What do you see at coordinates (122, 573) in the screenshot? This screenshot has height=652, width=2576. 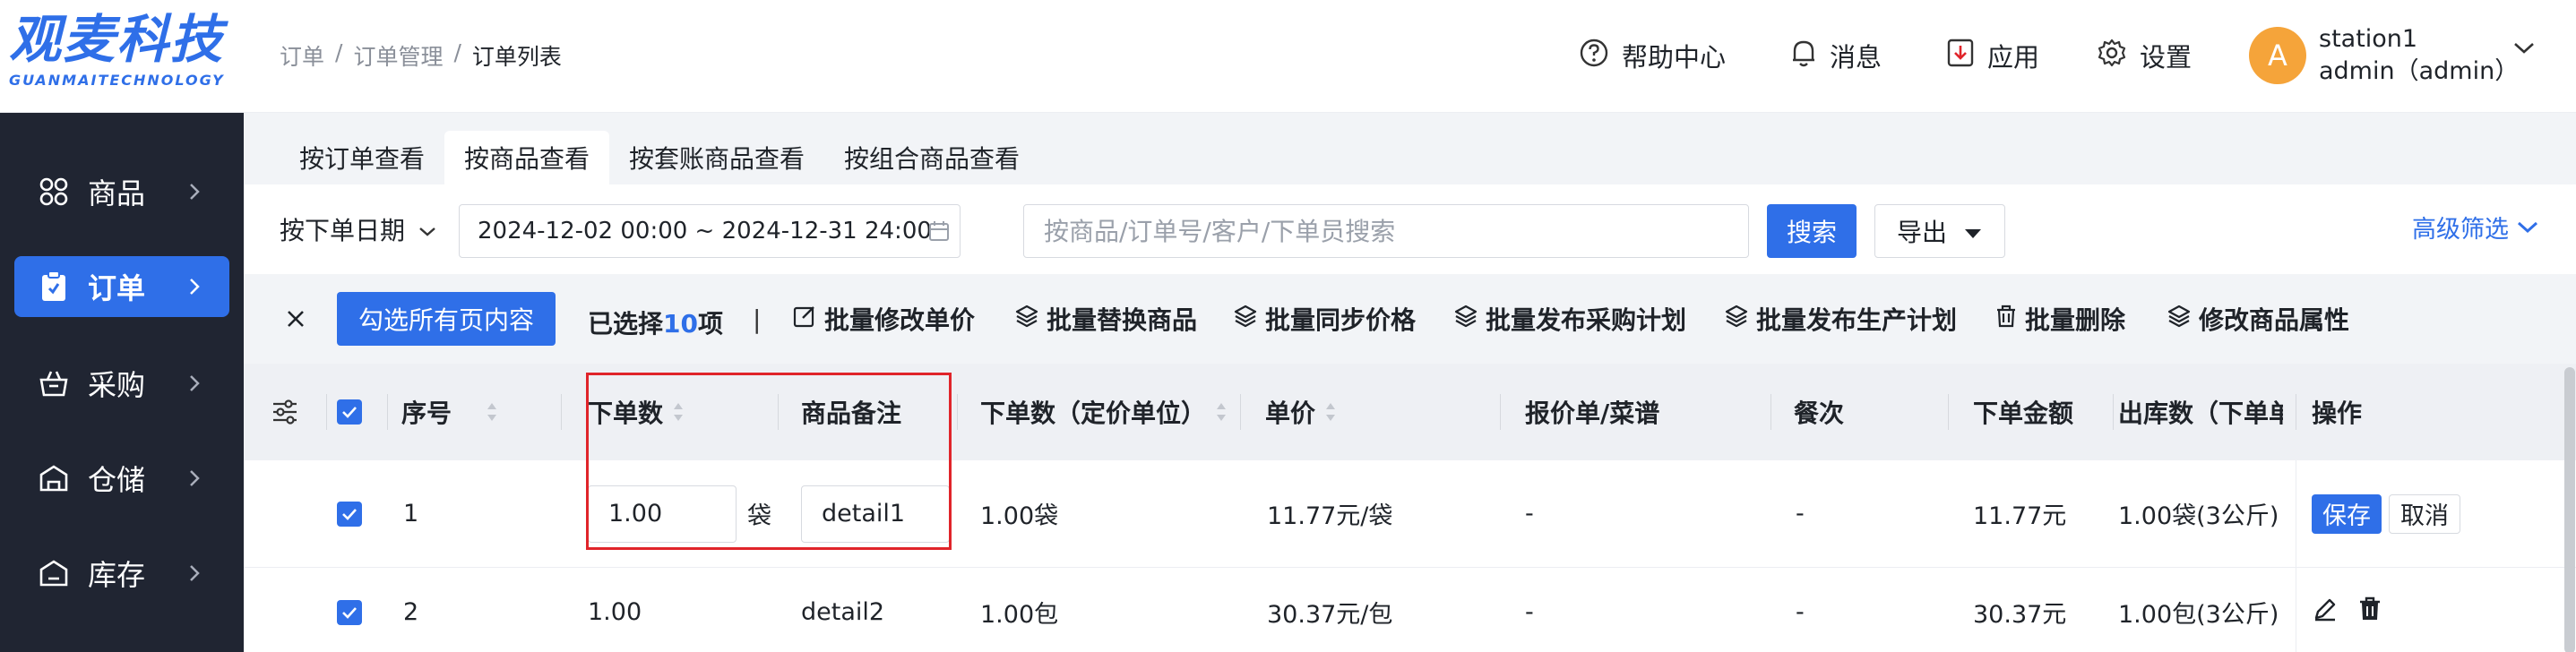 I see `sidebar-item-inventory: 库存` at bounding box center [122, 573].